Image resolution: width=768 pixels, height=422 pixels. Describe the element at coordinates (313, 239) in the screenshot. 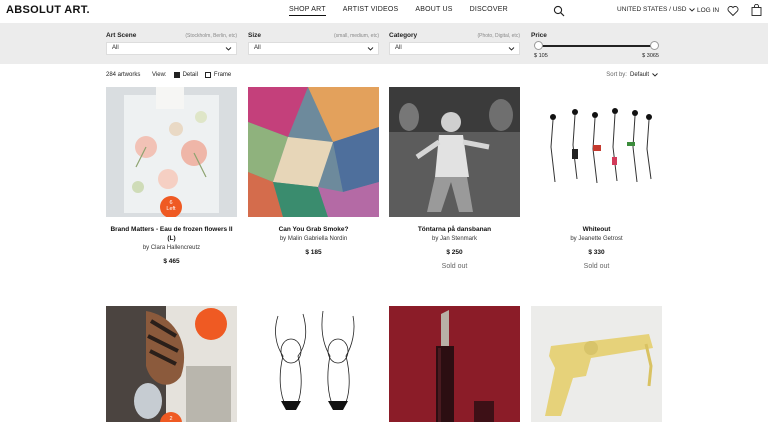

I see `artwork-artist: by Malin Gabriella Nordin` at that location.